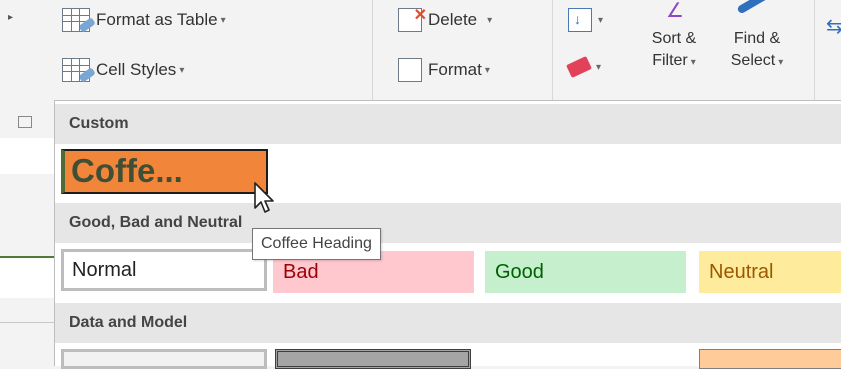 The height and width of the screenshot is (369, 841). I want to click on format-label: Format, so click(455, 69).